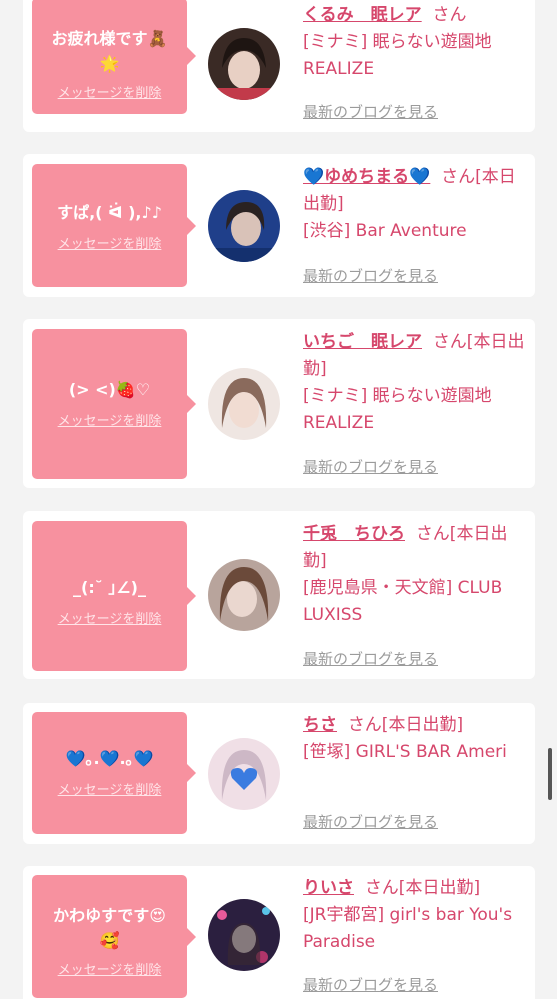 The height and width of the screenshot is (999, 557). What do you see at coordinates (320, 725) in the screenshot?
I see `cast-name-link: ちさ` at bounding box center [320, 725].